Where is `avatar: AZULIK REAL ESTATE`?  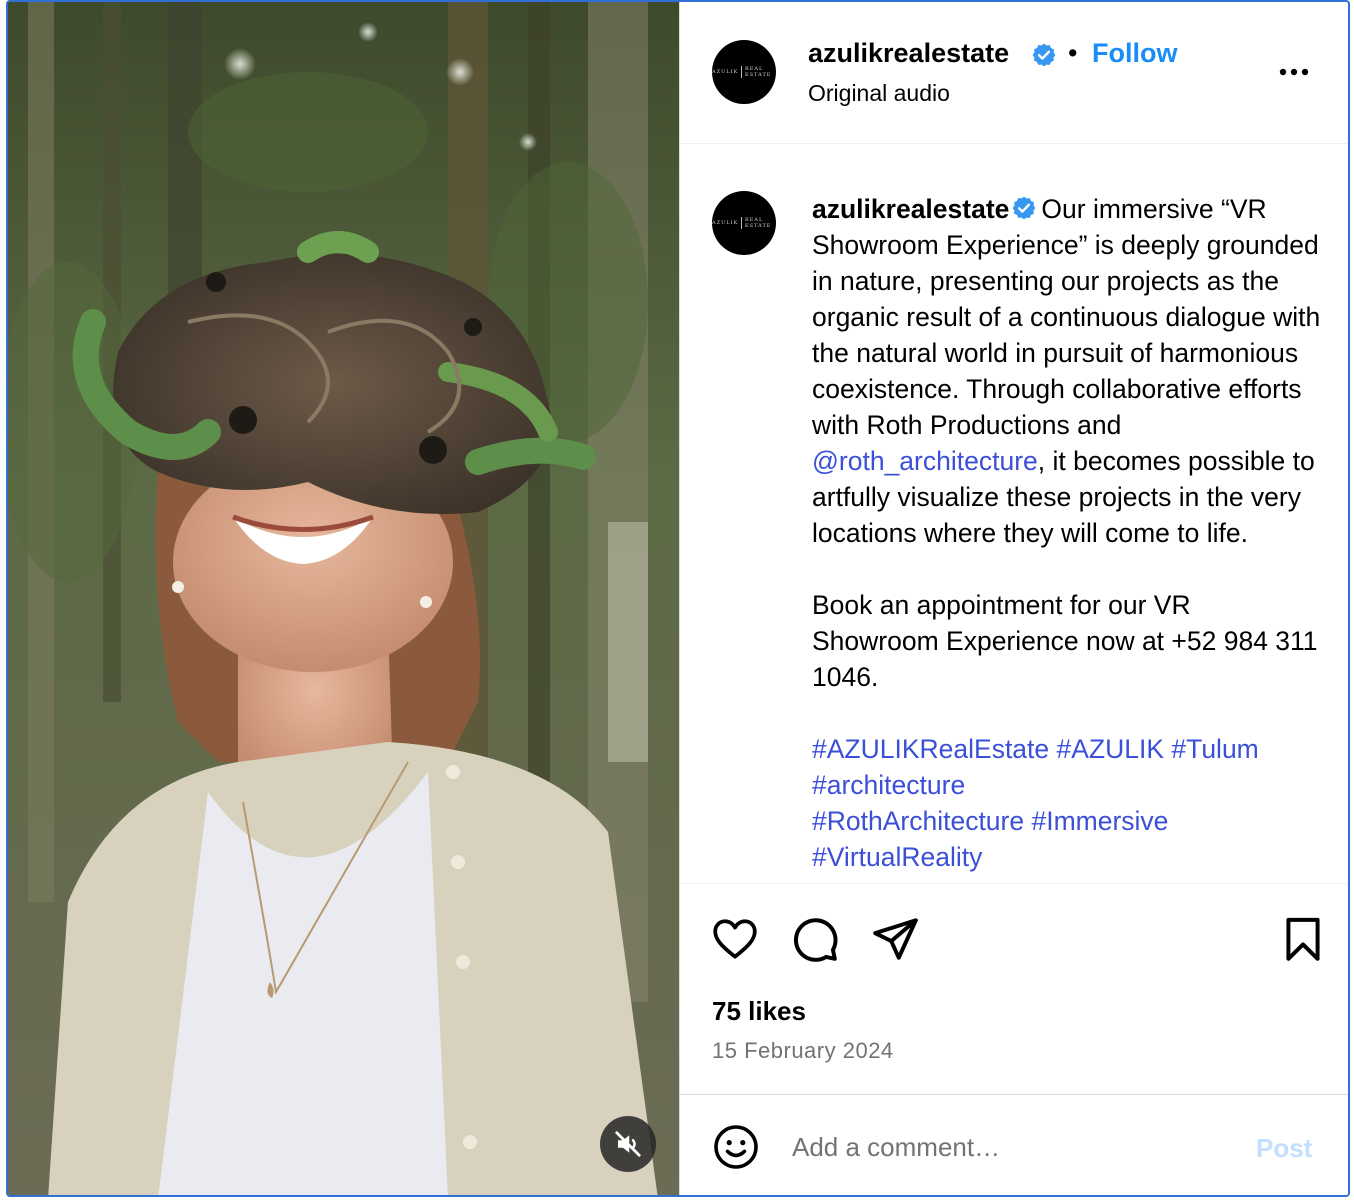 avatar: AZULIK REAL ESTATE is located at coordinates (744, 72).